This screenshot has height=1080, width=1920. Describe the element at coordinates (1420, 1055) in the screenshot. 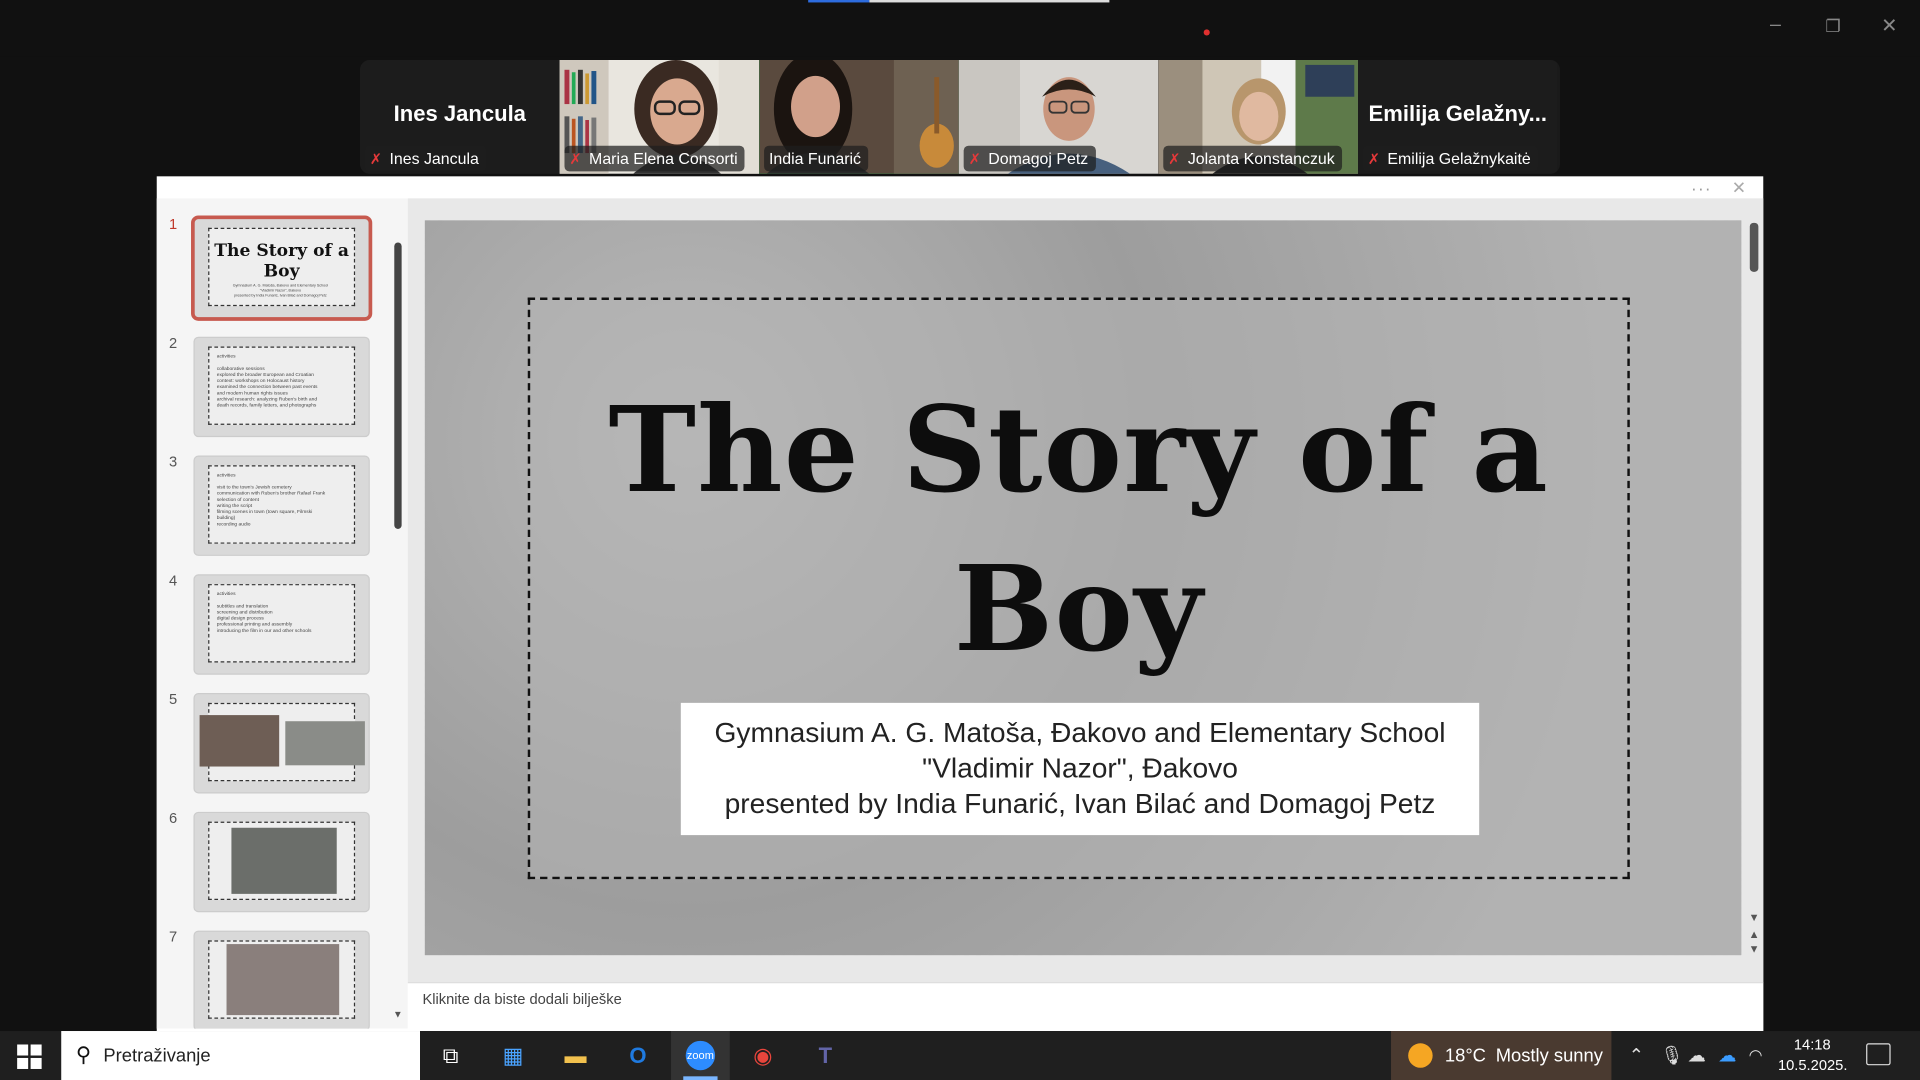

I see `sun-icon` at that location.